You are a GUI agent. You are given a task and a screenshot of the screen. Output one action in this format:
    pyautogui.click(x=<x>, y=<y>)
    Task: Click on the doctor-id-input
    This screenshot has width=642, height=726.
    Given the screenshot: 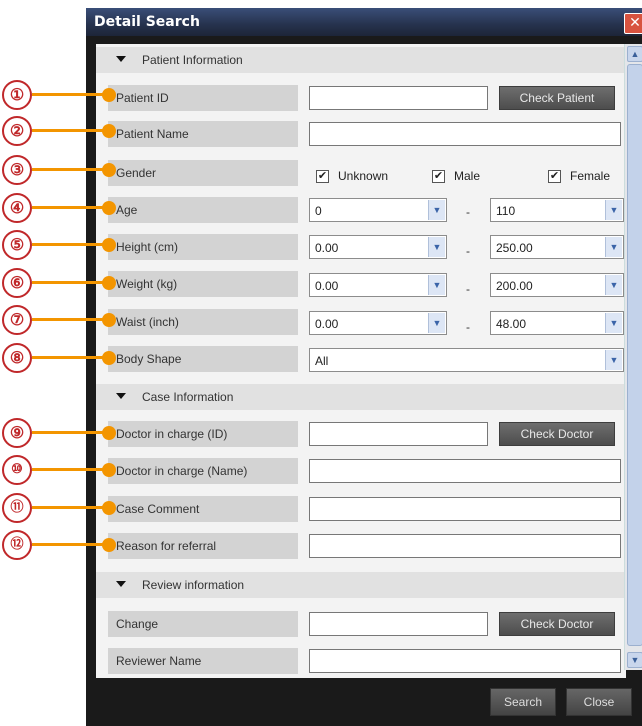 What is the action you would take?
    pyautogui.click(x=398, y=434)
    